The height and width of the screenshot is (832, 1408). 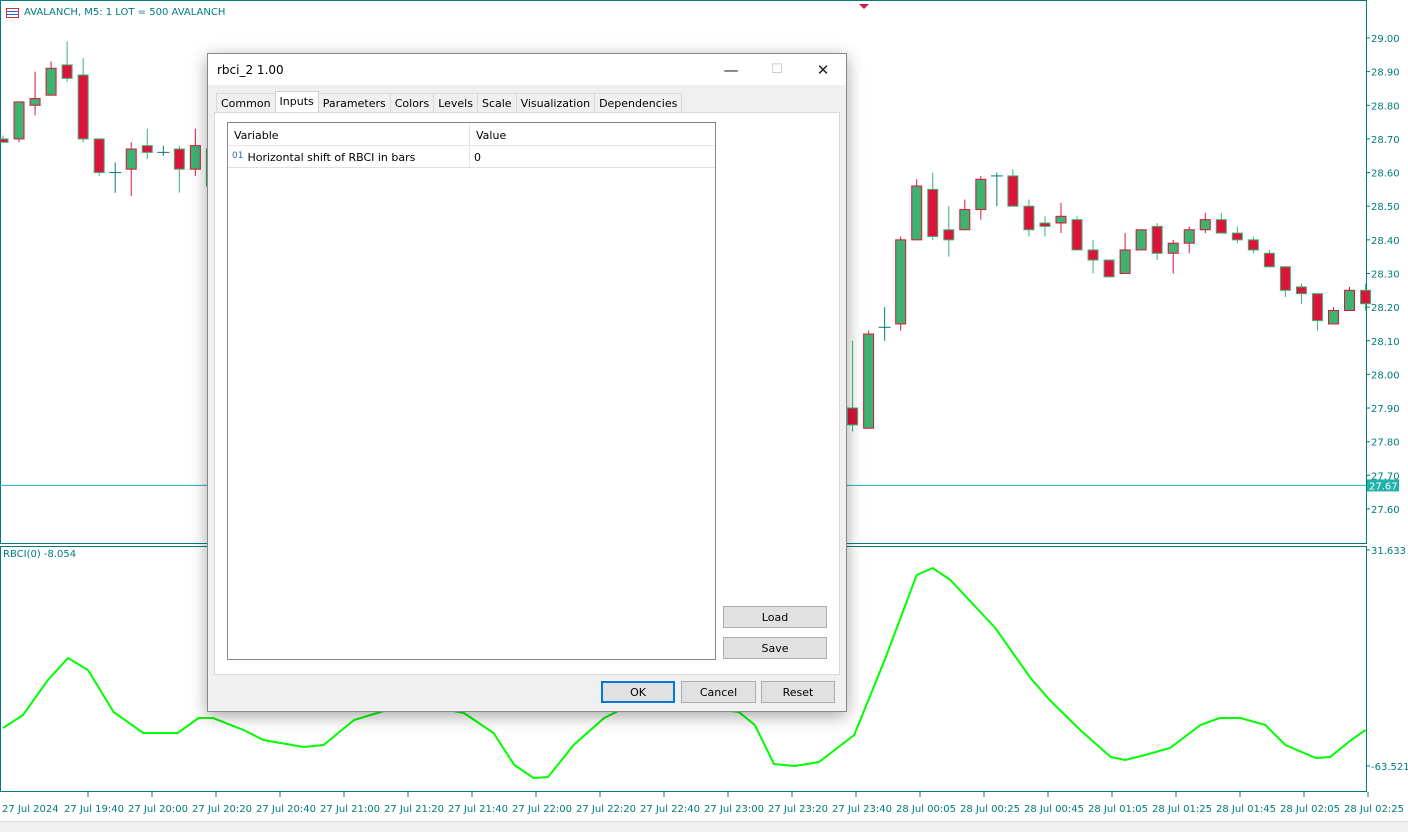 I want to click on tab-scale: Scale, so click(x=496, y=102).